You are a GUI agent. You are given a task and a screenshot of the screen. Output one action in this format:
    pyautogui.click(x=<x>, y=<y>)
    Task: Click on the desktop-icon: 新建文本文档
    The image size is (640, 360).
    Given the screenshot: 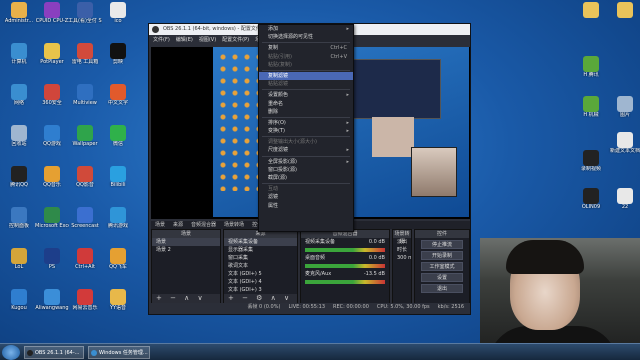 What is the action you would take?
    pyautogui.click(x=624, y=148)
    